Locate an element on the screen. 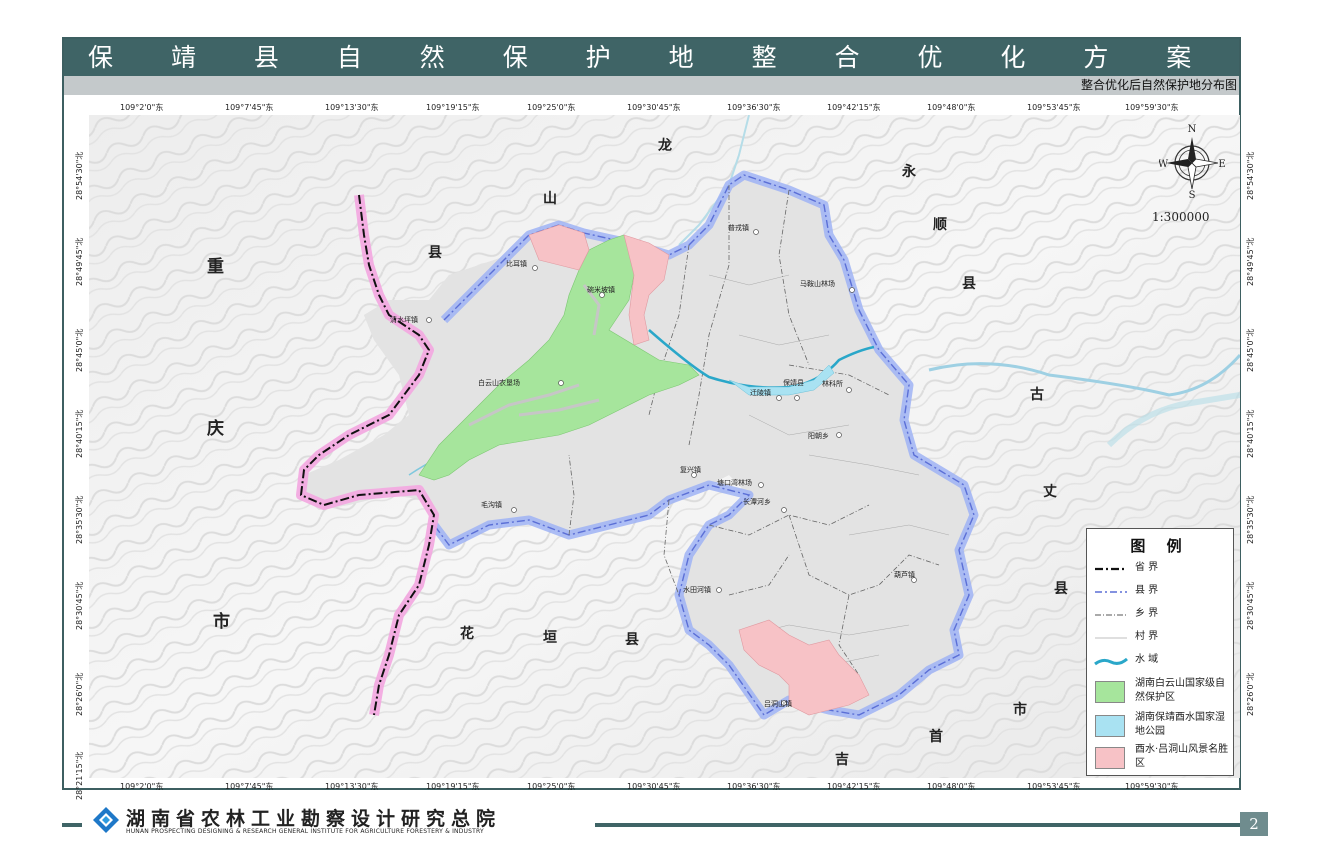  top-tick: 109°36'30"东 is located at coordinates (754, 107).